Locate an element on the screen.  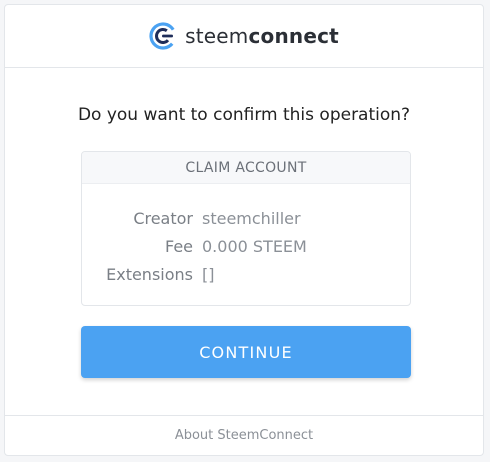
field-key: Creator is located at coordinates (163, 218).